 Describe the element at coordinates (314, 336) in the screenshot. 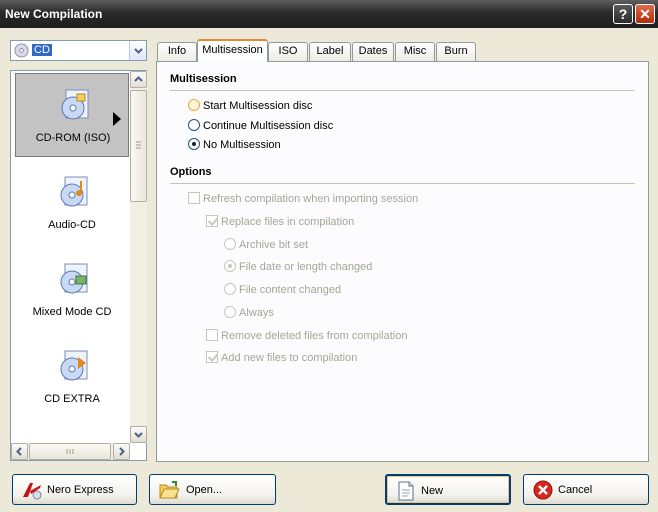

I see `checkbox-label: Remove deleted files from compilation` at that location.